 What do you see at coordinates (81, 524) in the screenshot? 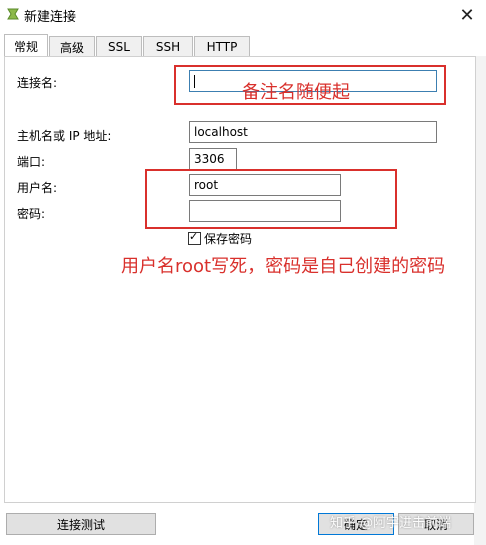
I see `test-connection-button: 连接测试` at bounding box center [81, 524].